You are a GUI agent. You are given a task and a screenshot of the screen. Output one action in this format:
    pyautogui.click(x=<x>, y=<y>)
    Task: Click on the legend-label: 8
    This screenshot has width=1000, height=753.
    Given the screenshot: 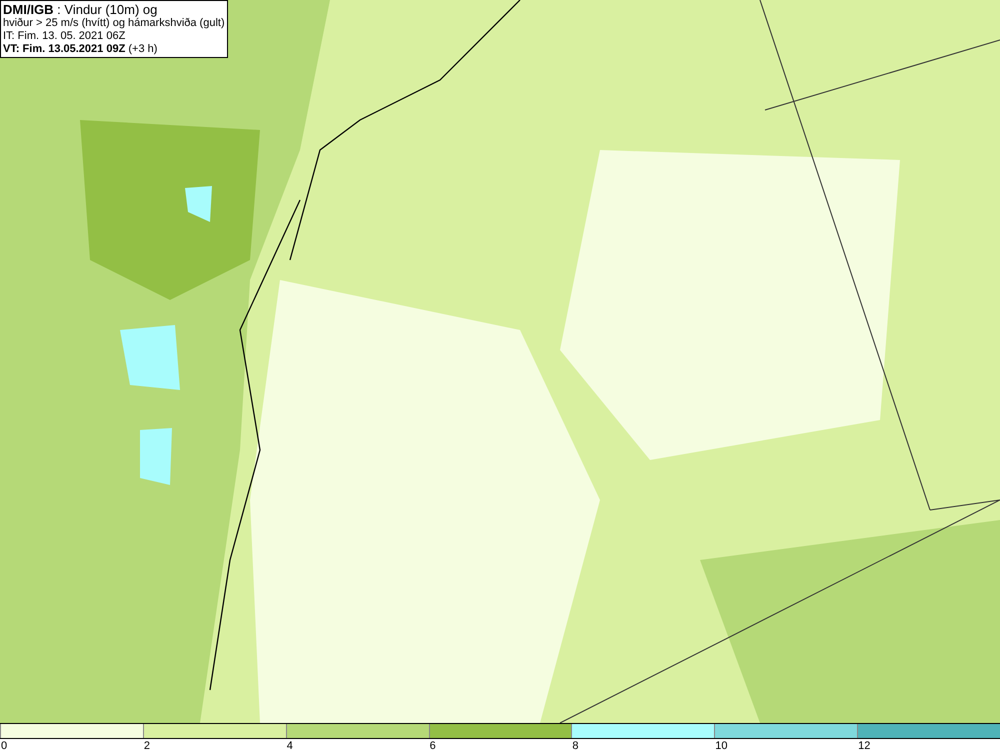 What is the action you would take?
    pyautogui.click(x=575, y=746)
    